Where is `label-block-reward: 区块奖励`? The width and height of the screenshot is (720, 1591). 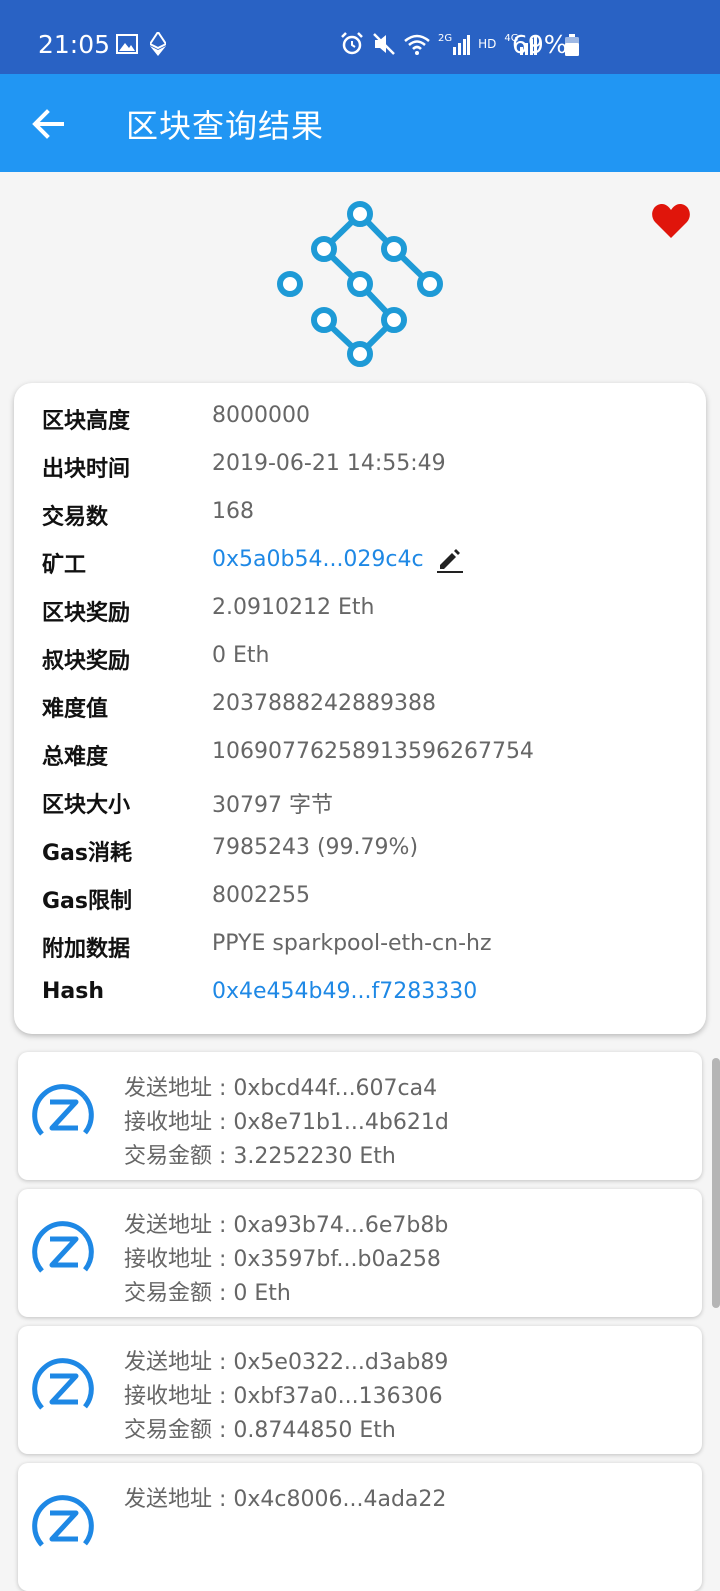 label-block-reward: 区块奖励 is located at coordinates (86, 613).